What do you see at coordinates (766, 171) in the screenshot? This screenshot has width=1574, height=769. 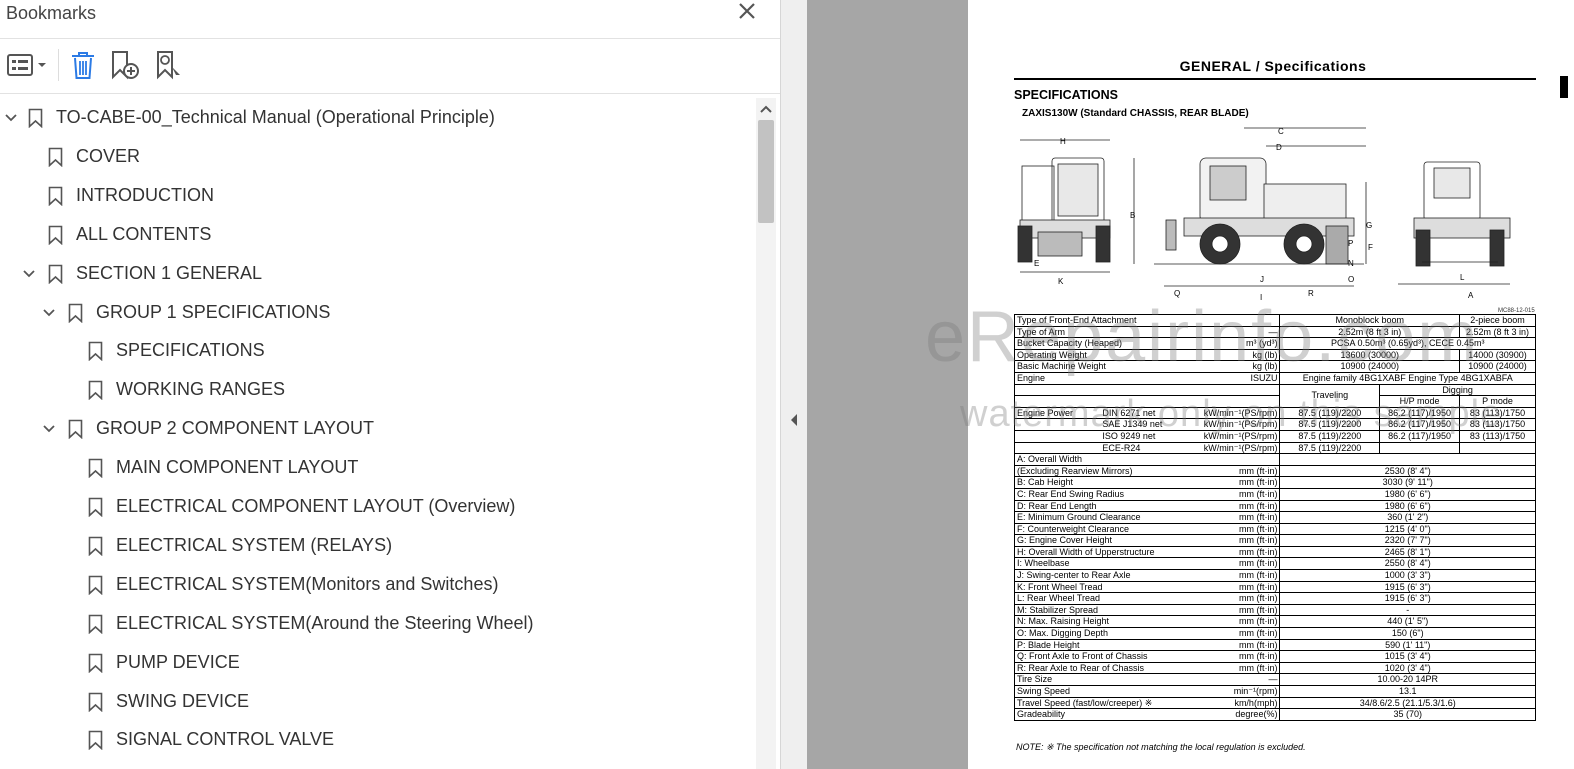 I see `scrollbar-thumb` at bounding box center [766, 171].